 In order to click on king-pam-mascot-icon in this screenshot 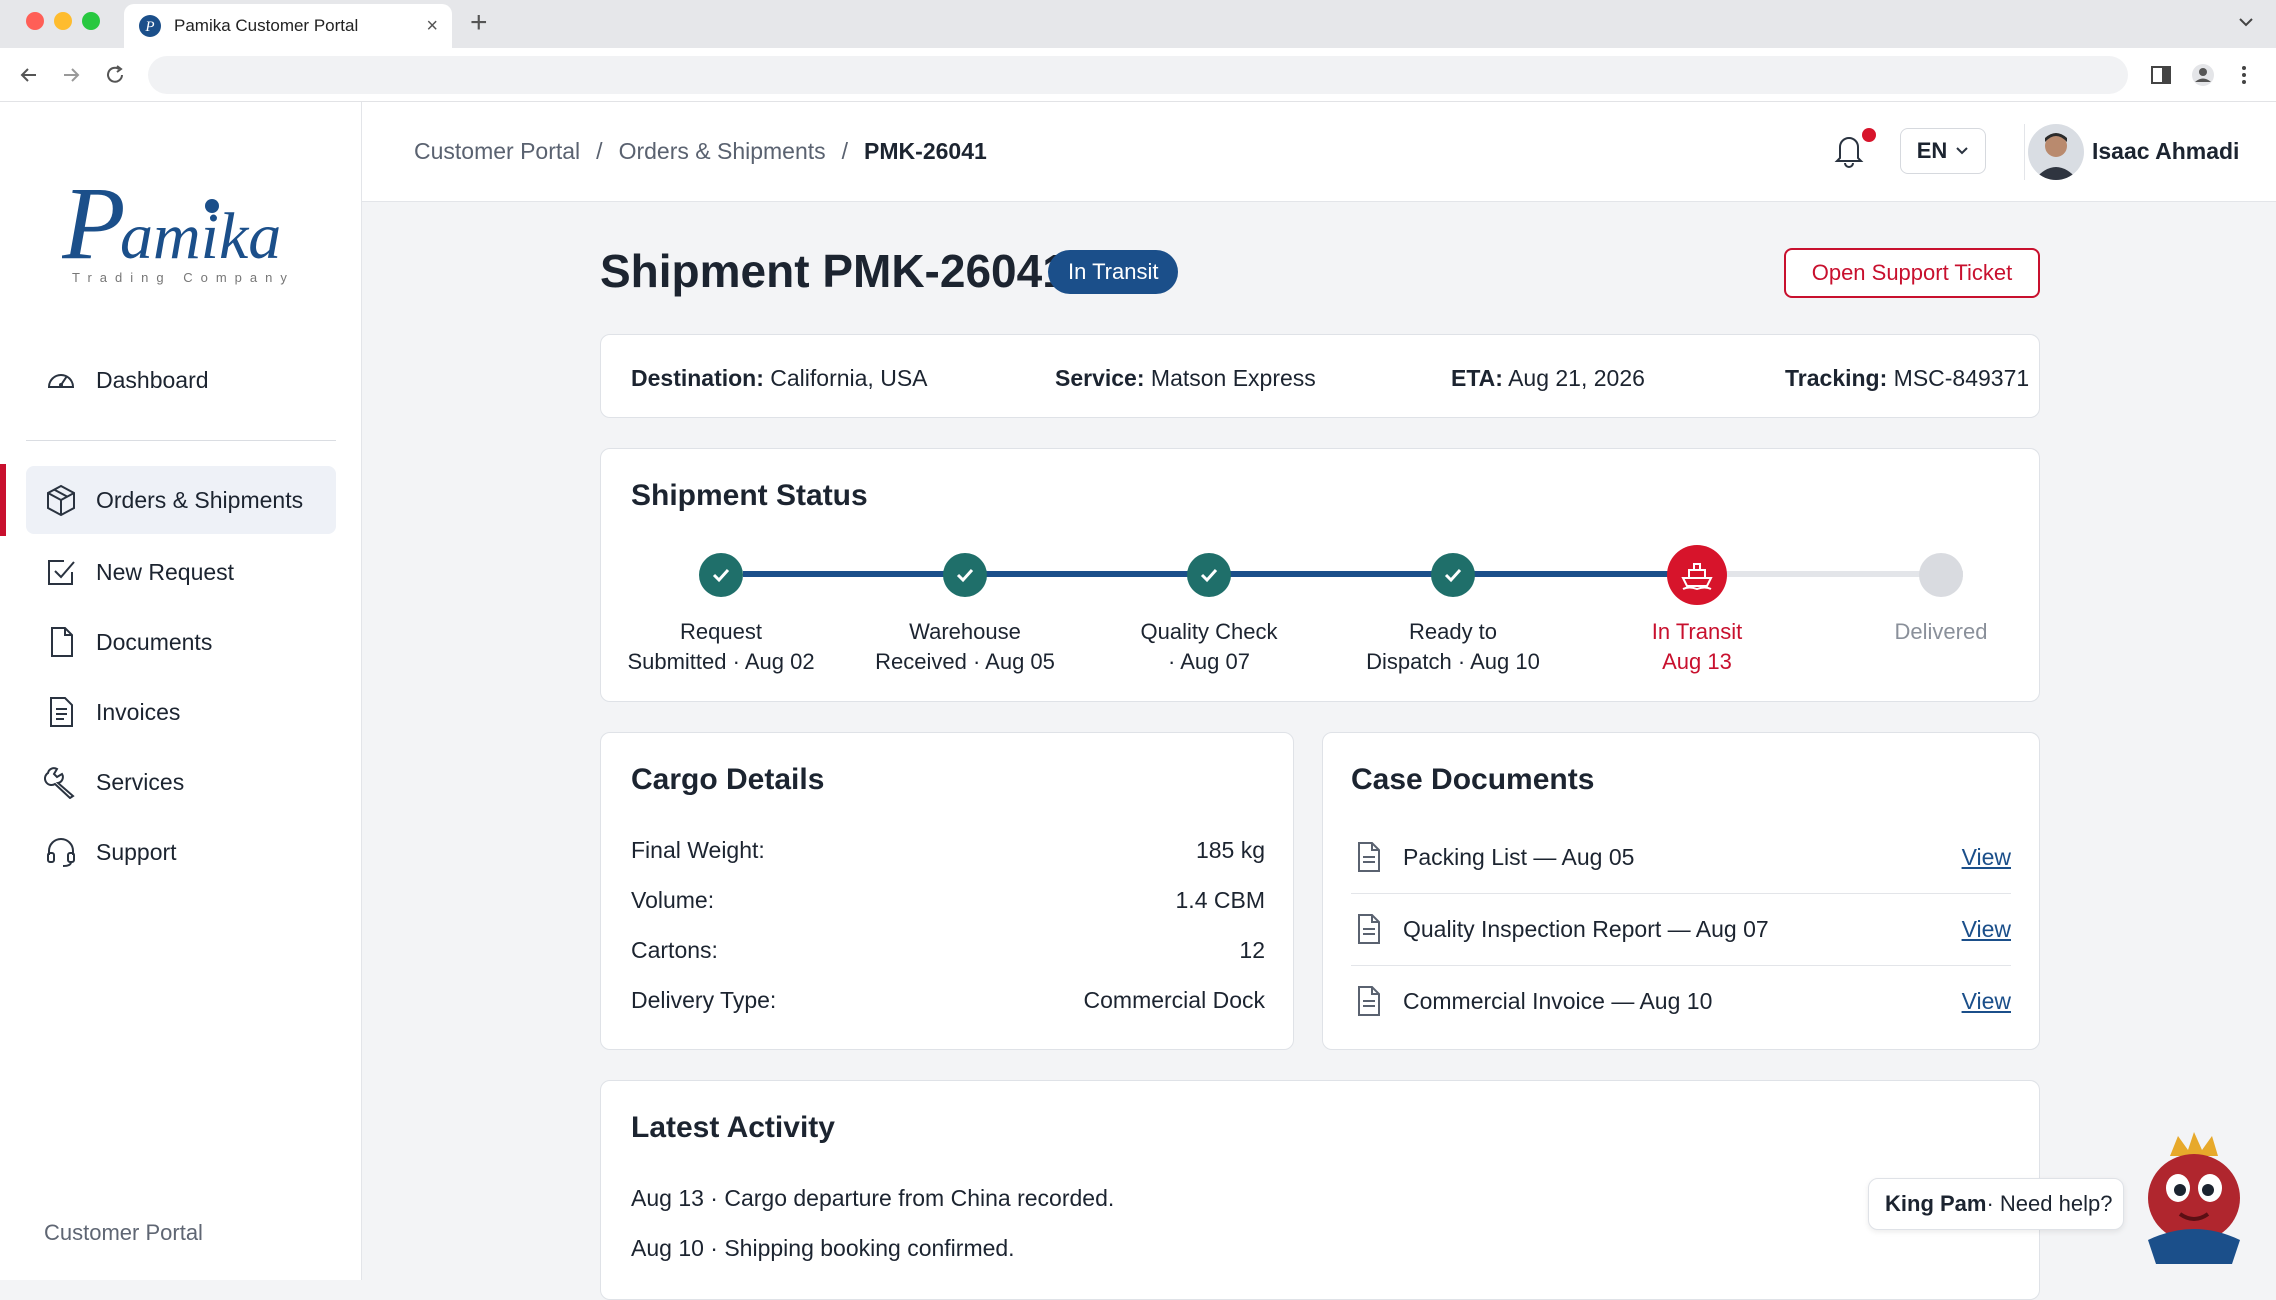, I will do `click(2193, 1198)`.